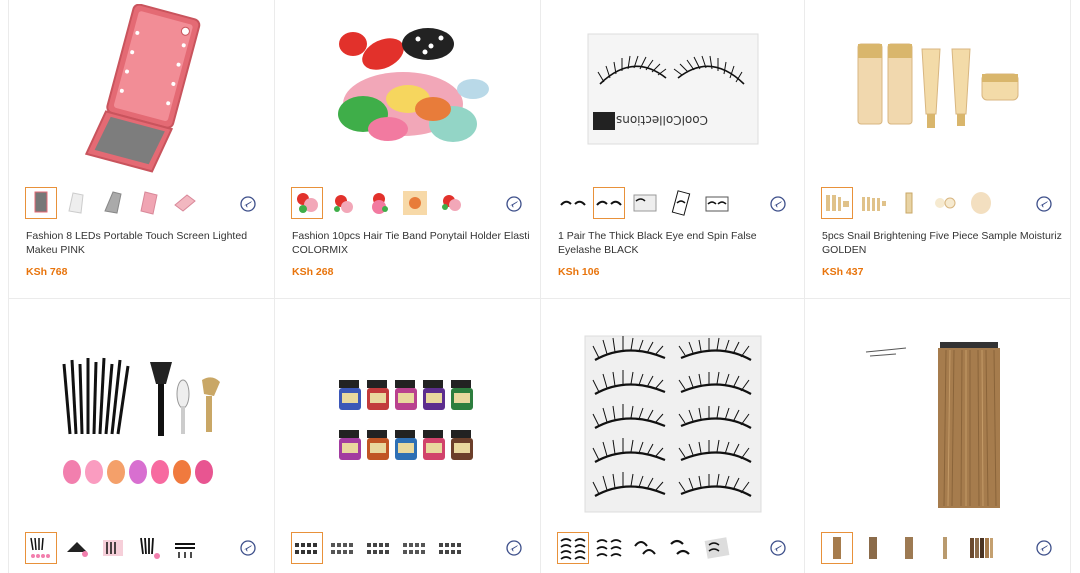 This screenshot has height=573, width=1080. I want to click on product-image-hair-ties, so click(407, 89).